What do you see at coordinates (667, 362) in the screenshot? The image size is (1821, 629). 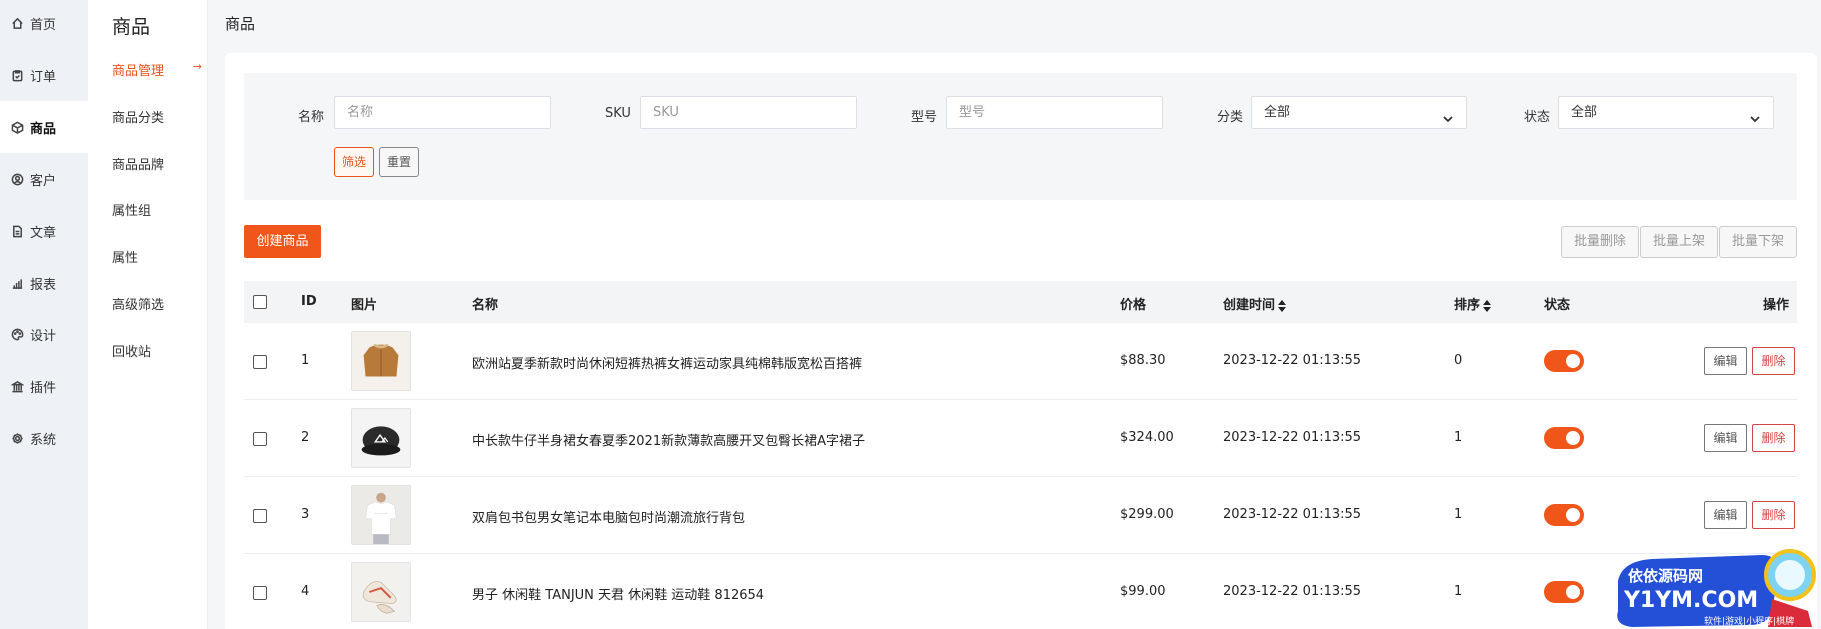 I see `row-name: 欧洲站夏季新款时尚休闲短裤热裤女裤运动家具纯棉韩版宽松百搭裤` at bounding box center [667, 362].